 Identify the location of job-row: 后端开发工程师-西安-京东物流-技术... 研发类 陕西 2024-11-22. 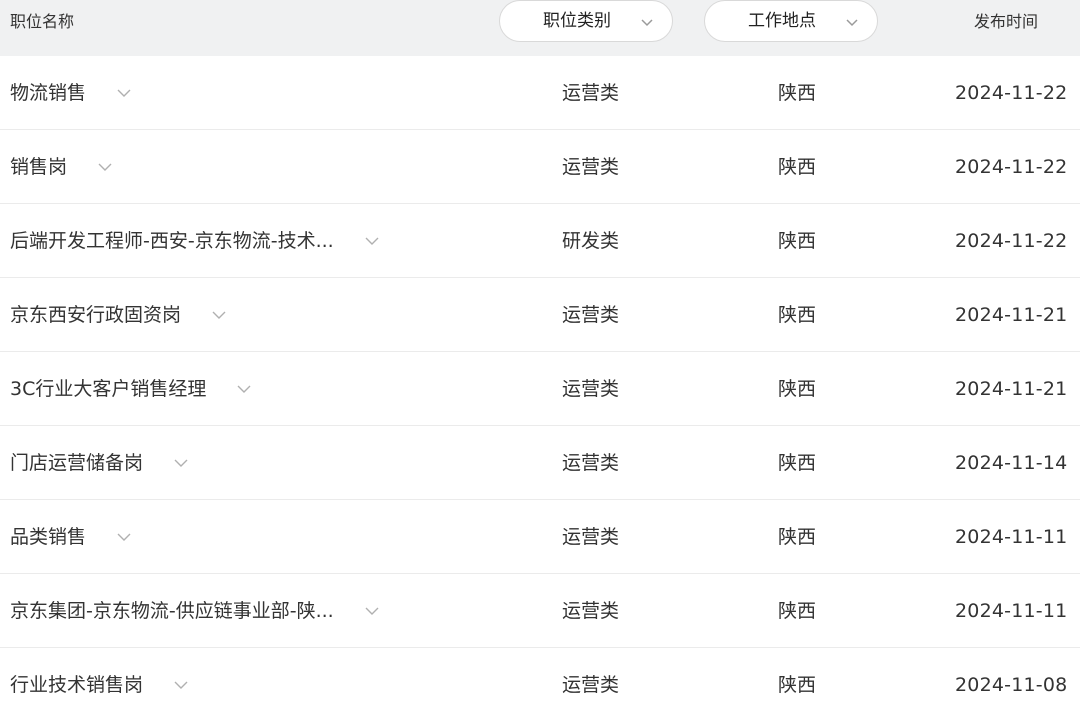
(540, 241).